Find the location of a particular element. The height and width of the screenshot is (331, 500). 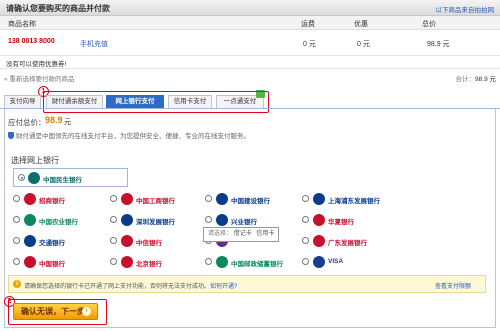

bank-option: 中国工商银行 is located at coordinates (151, 199).